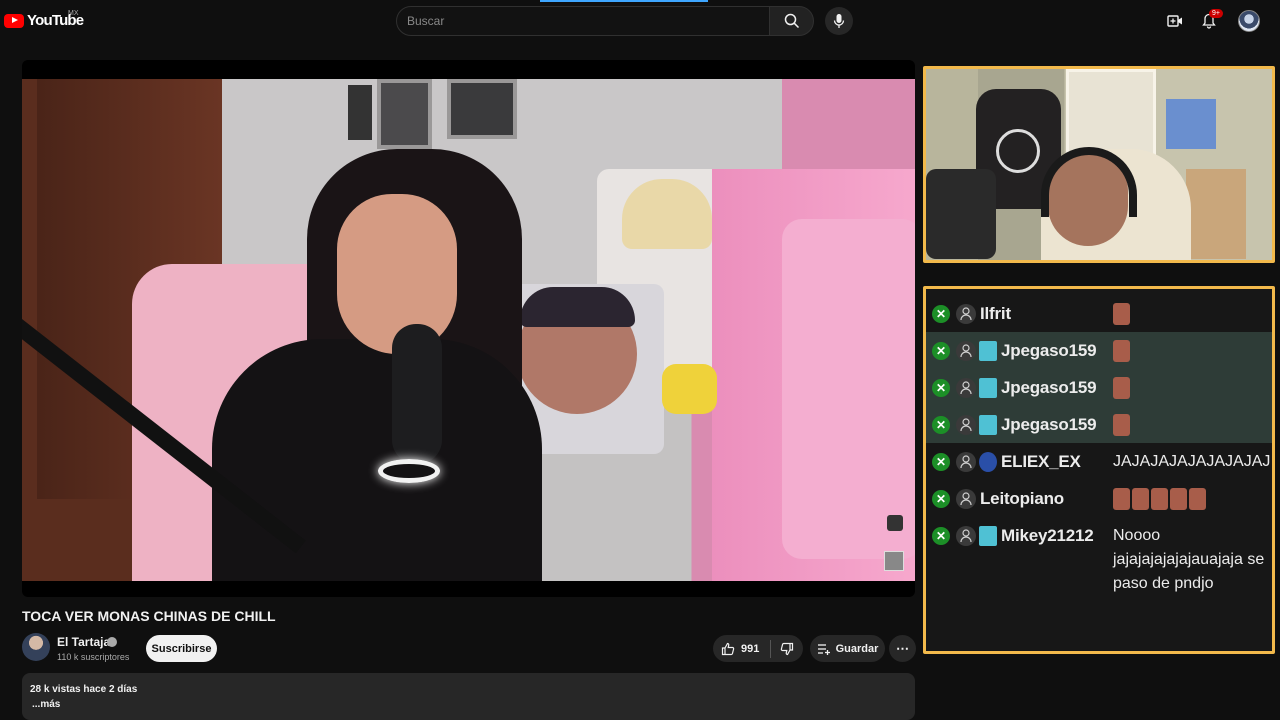 The height and width of the screenshot is (720, 1280). Describe the element at coordinates (46, 704) in the screenshot. I see `show-more-link: ...más` at that location.